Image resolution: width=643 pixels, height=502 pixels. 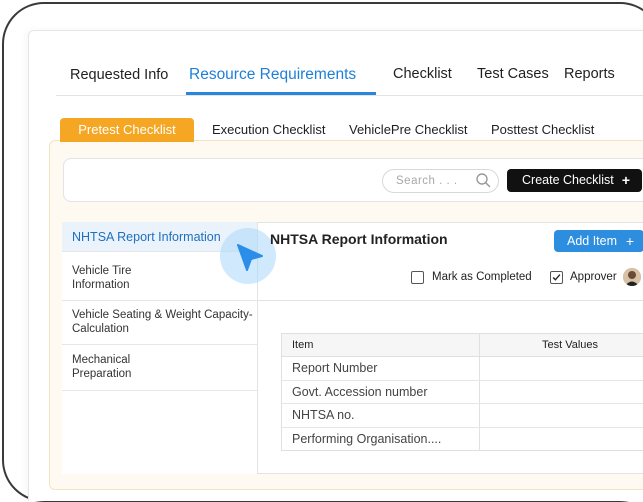 I want to click on mark-completed-label: Mark as Completed, so click(x=482, y=277).